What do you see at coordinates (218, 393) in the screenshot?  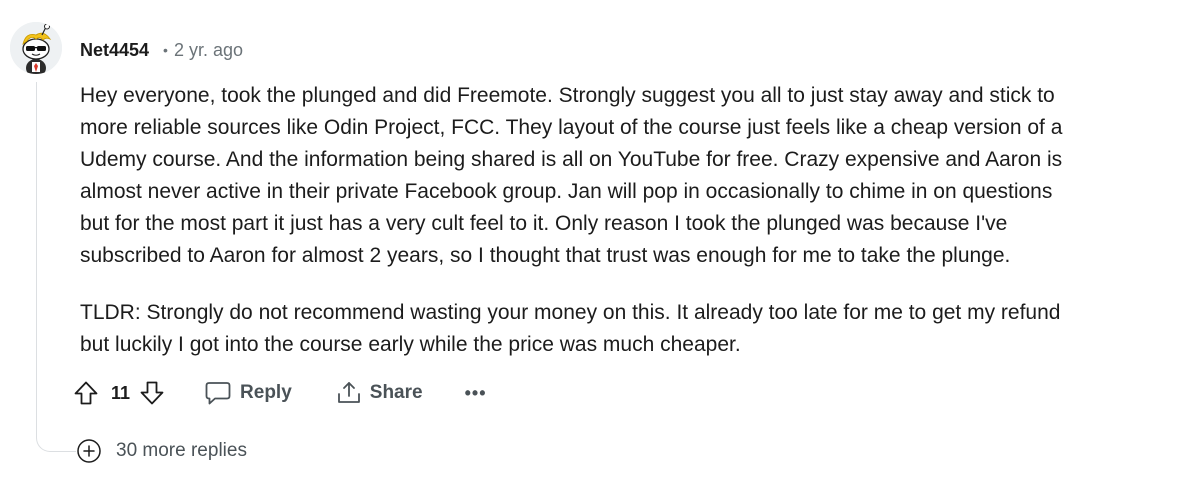 I see `speech-bubble-icon` at bounding box center [218, 393].